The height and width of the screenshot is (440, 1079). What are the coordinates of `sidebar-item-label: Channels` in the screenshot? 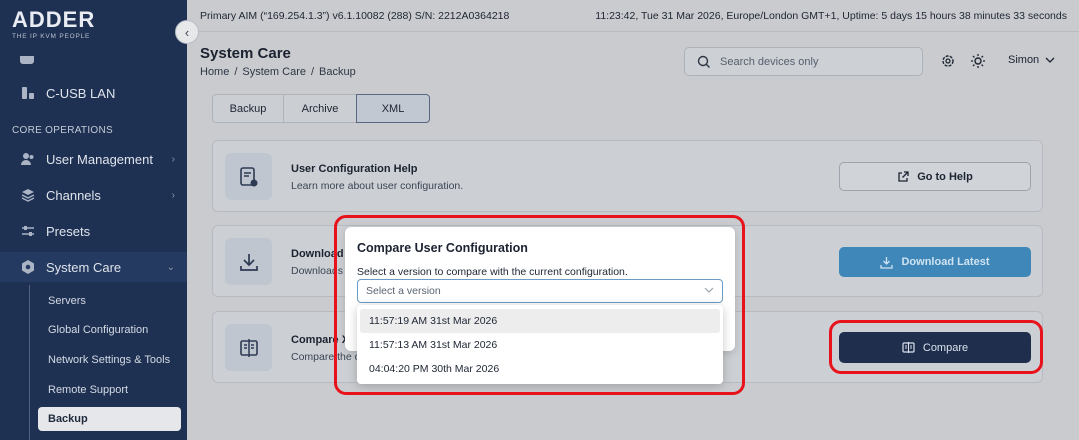 It's located at (73, 195).